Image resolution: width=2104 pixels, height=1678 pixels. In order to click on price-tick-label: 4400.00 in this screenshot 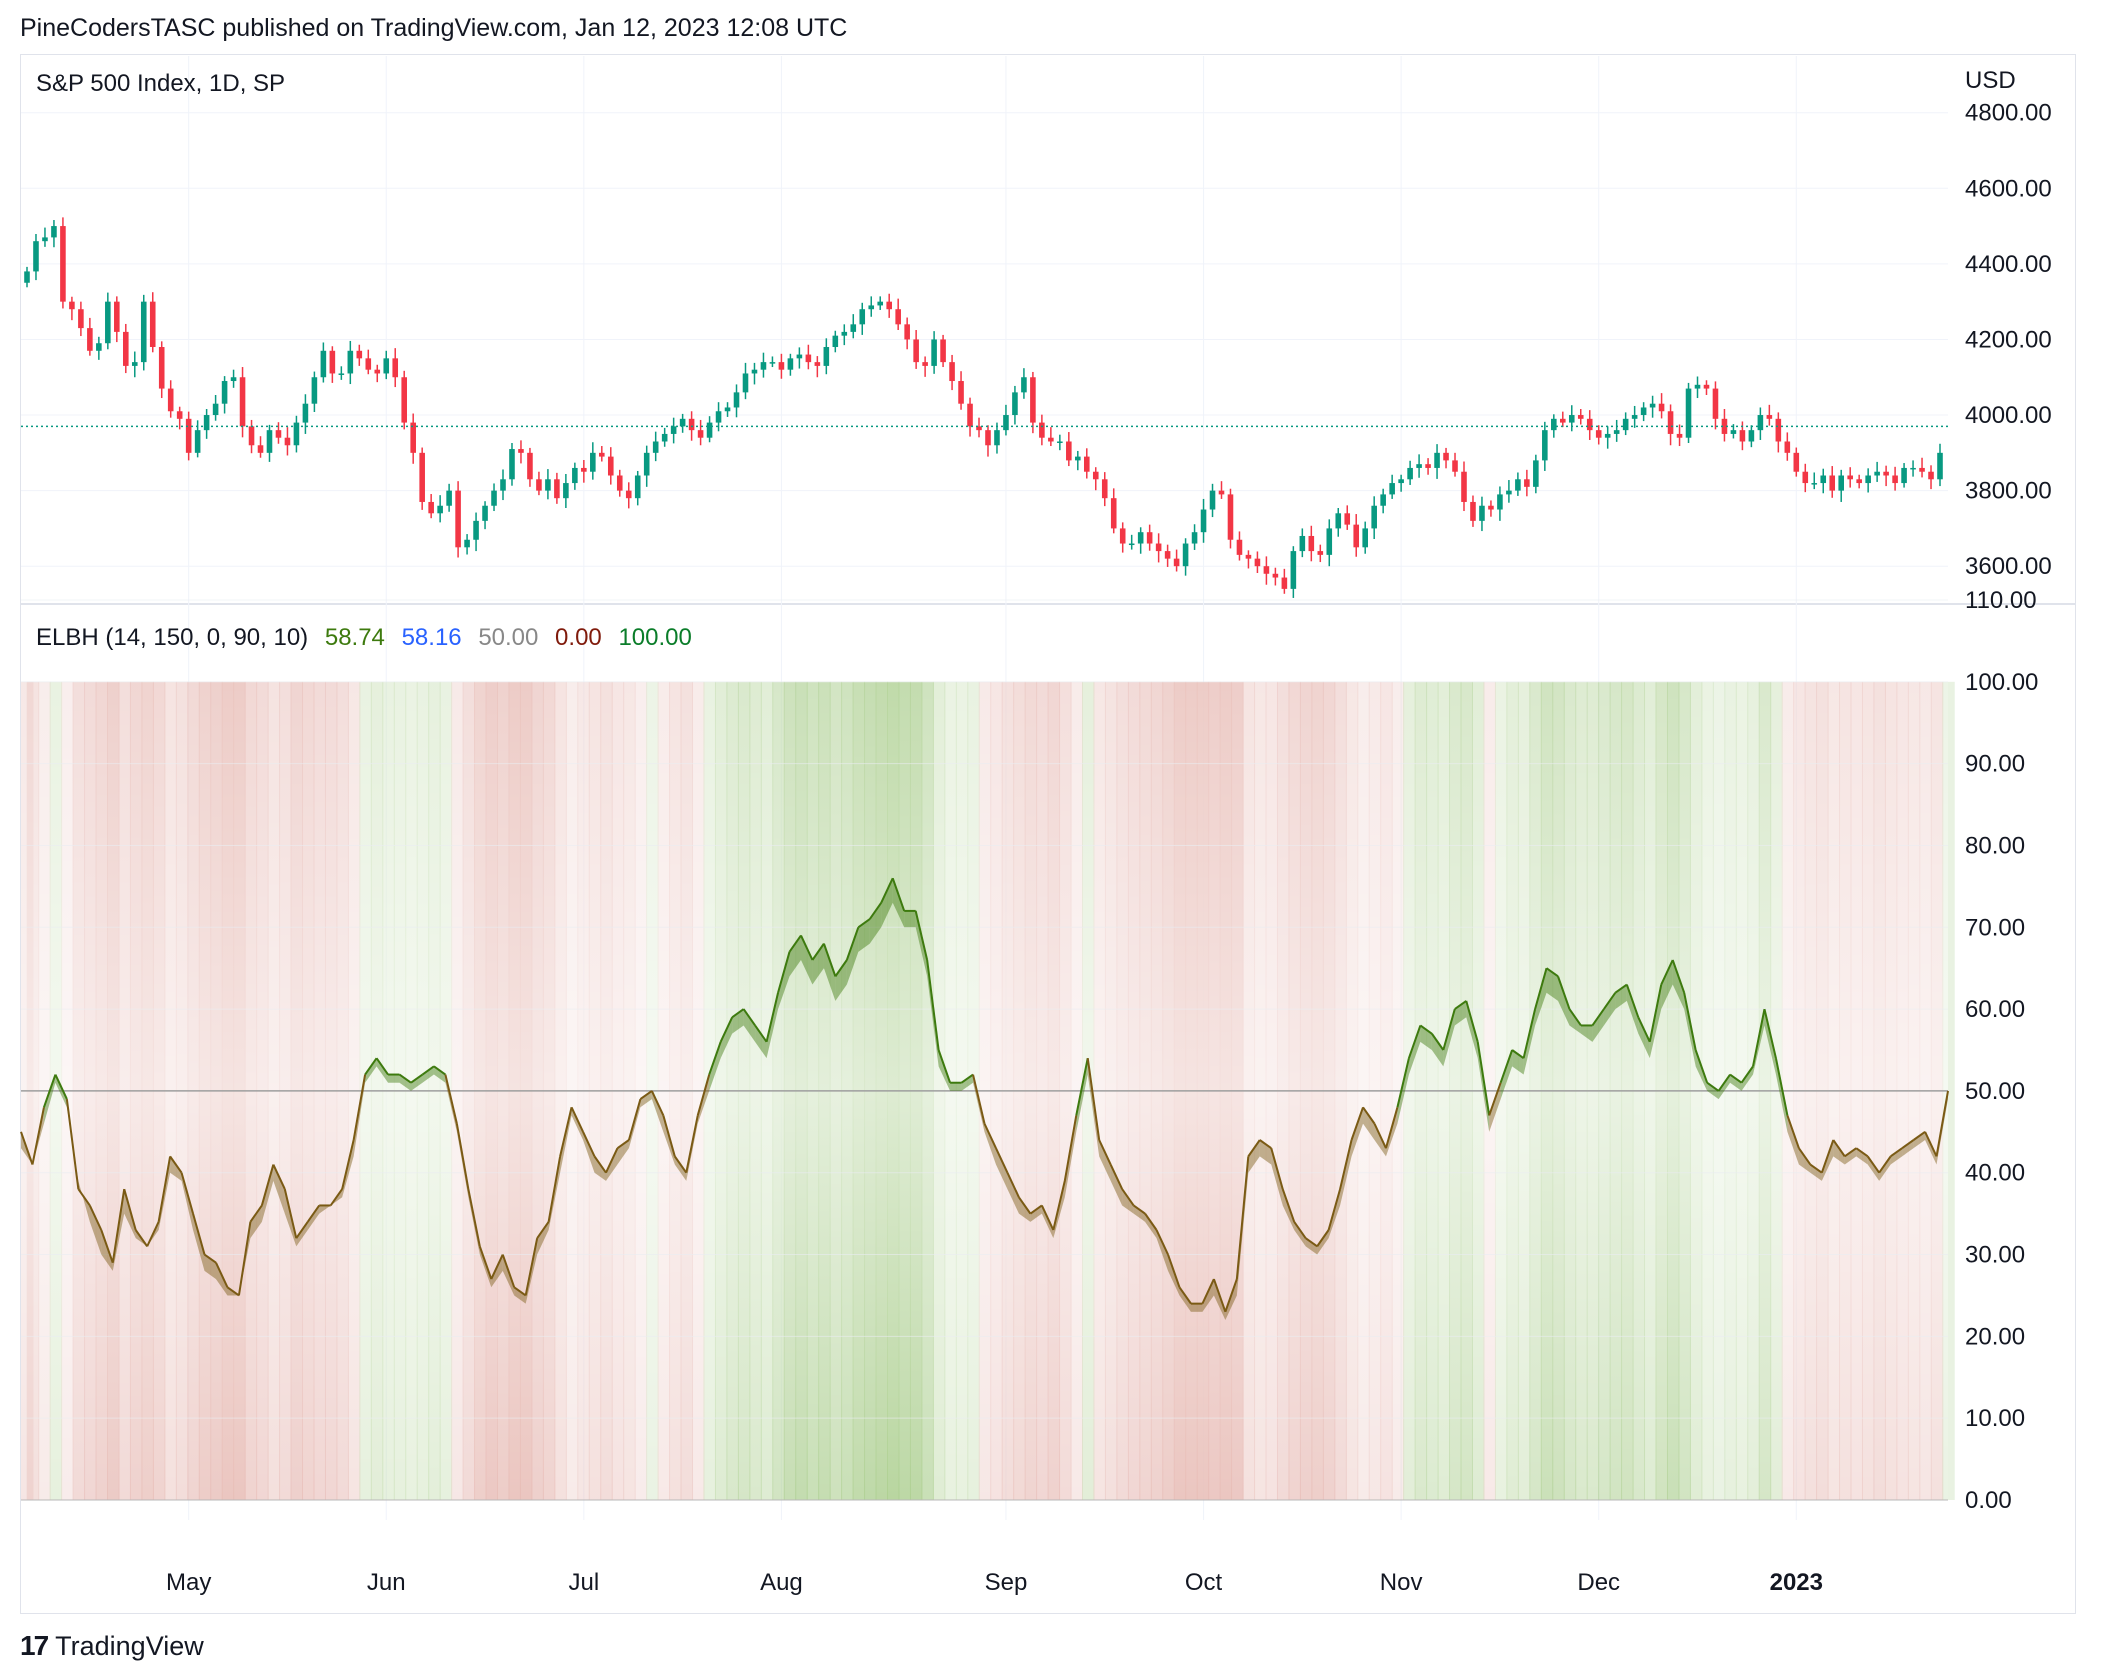, I will do `click(2008, 264)`.